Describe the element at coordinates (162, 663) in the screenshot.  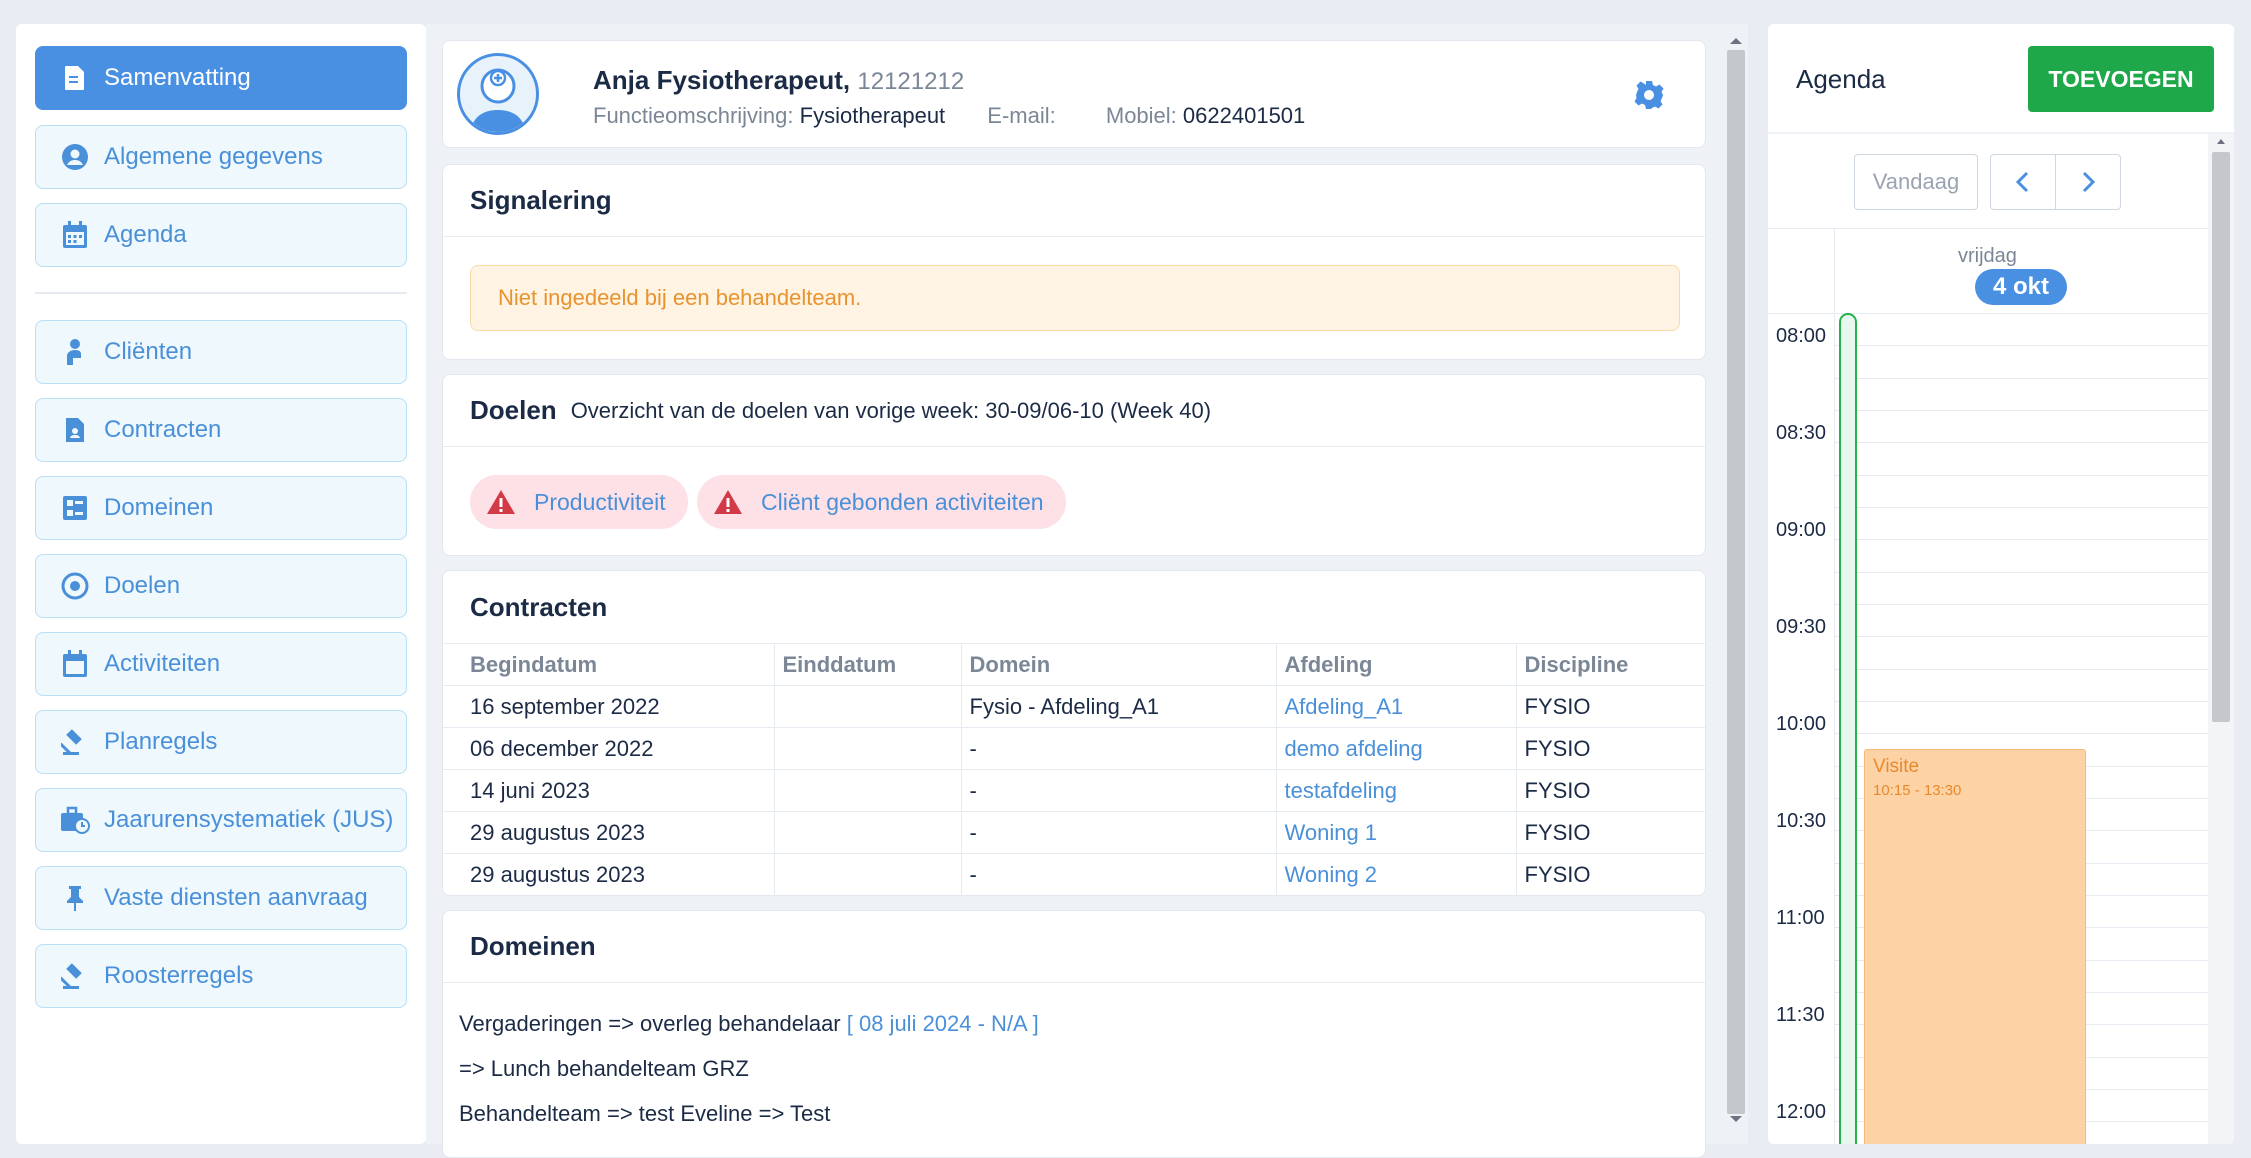
I see `sidebar-item-label: Activiteiten` at that location.